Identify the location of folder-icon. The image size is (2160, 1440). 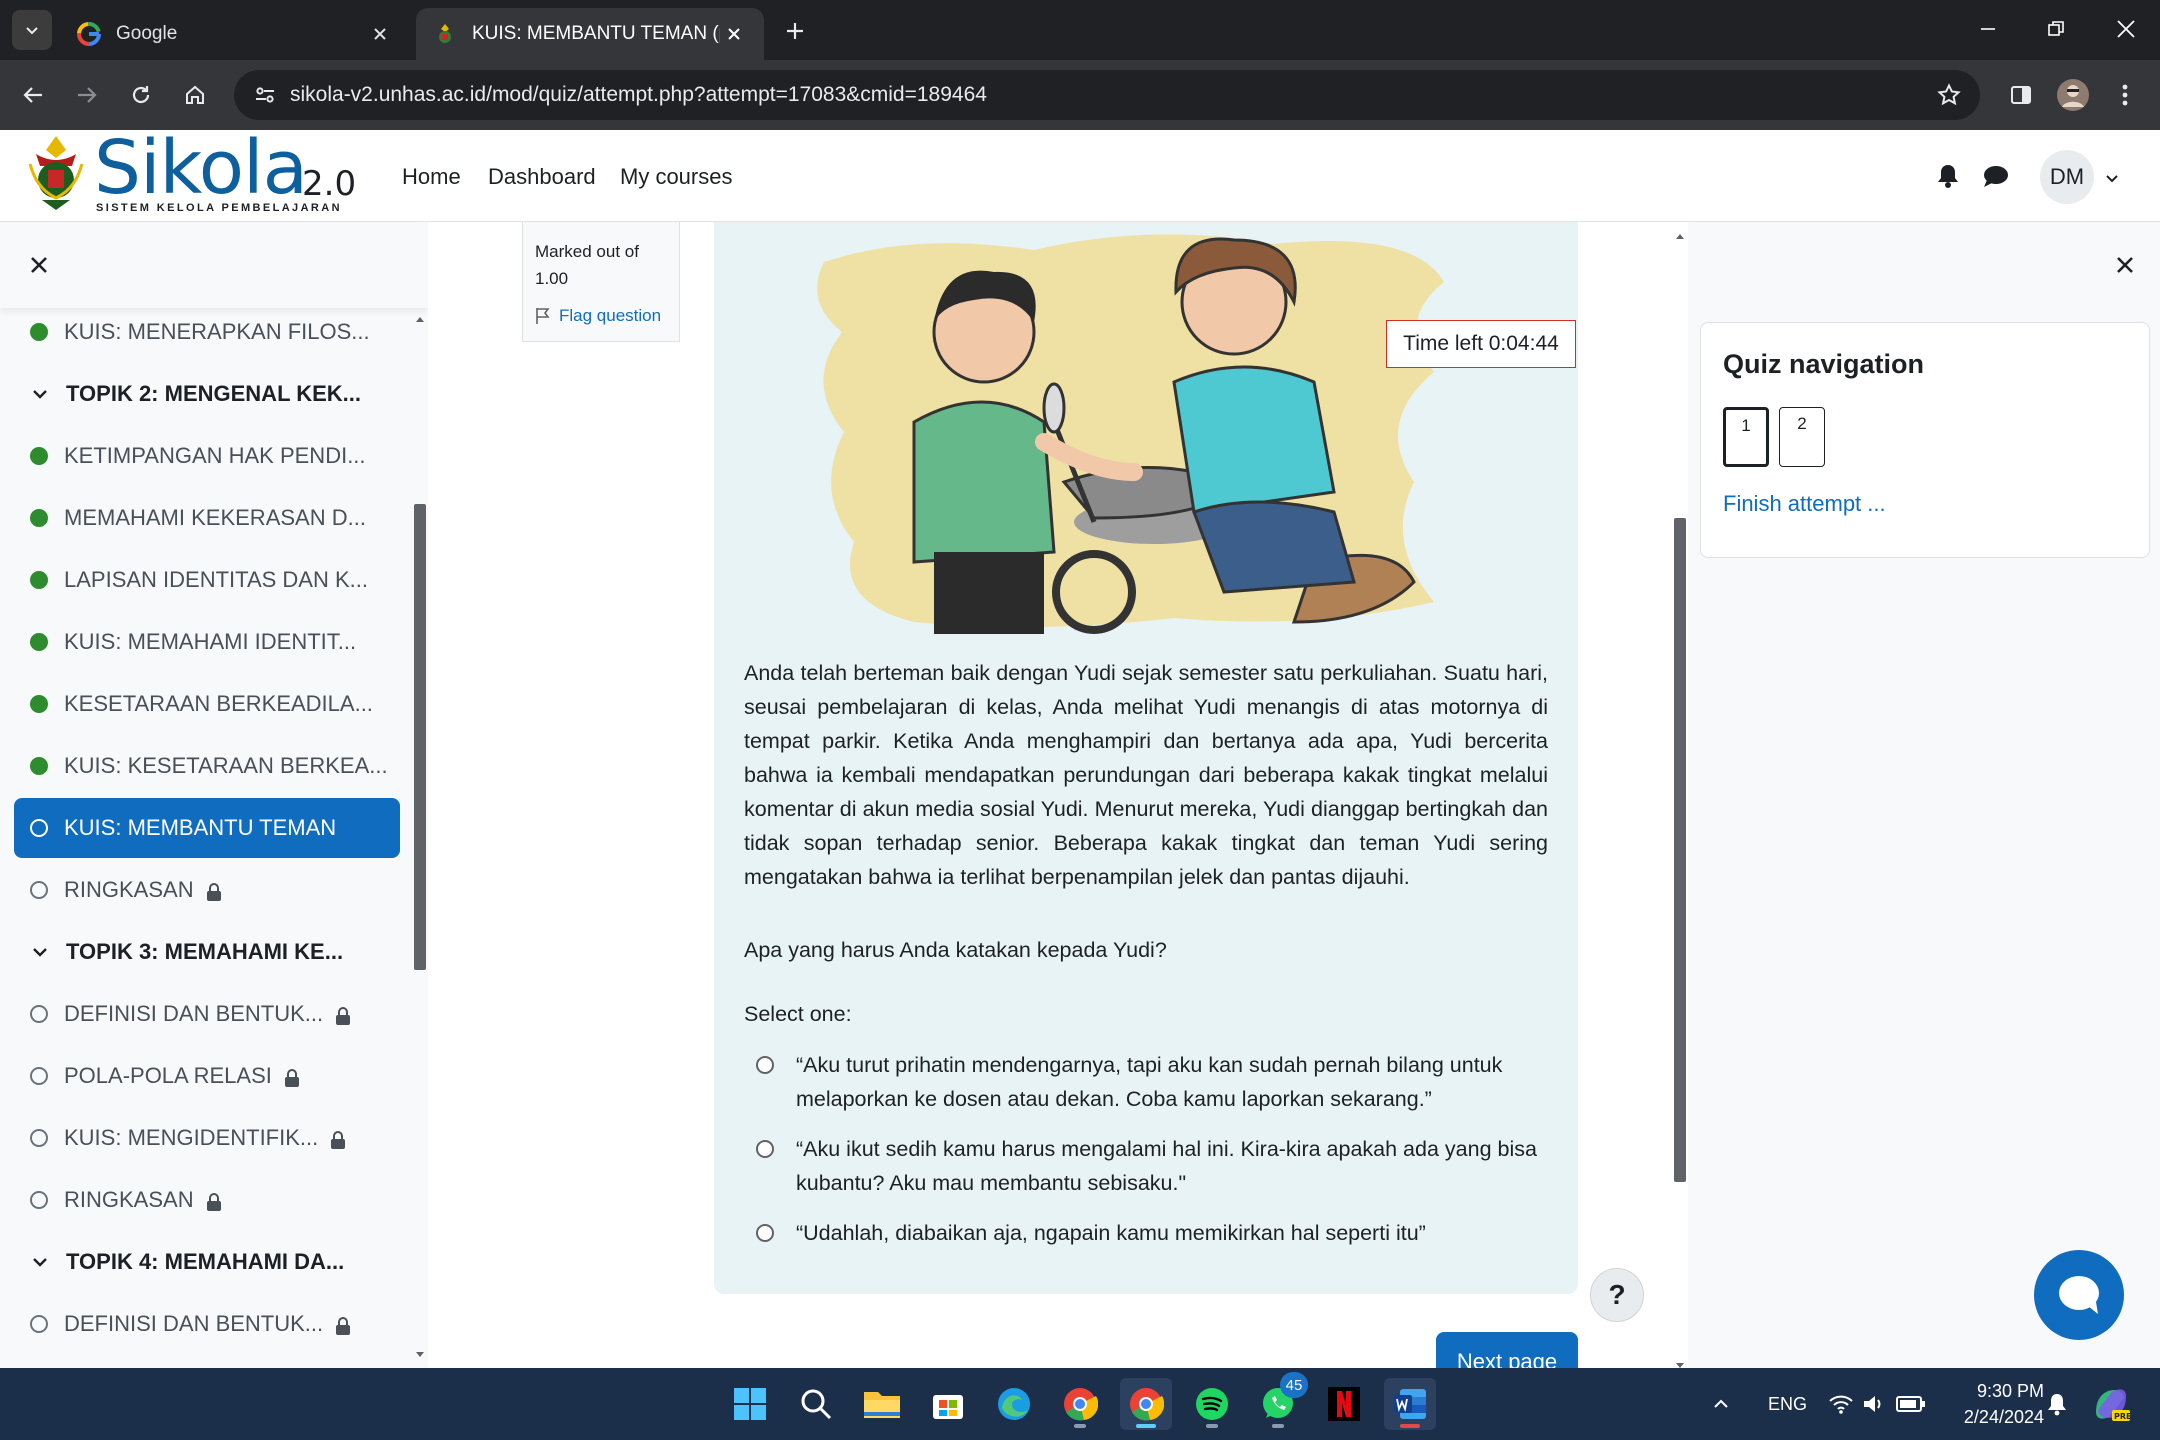
(882, 1405).